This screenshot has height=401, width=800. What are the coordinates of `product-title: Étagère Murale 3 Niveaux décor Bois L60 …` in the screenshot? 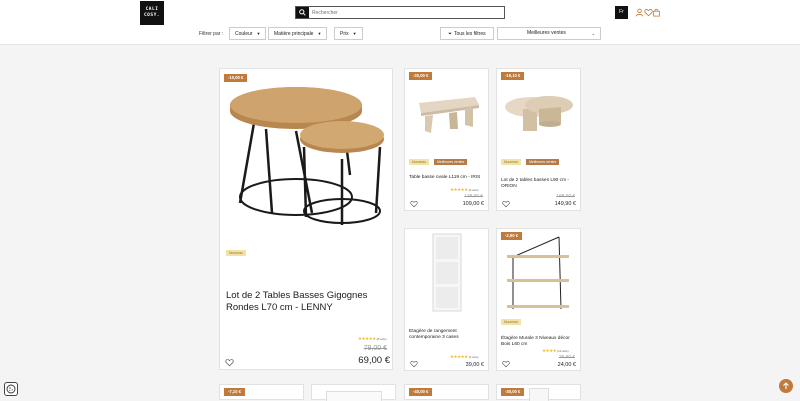 It's located at (540, 342).